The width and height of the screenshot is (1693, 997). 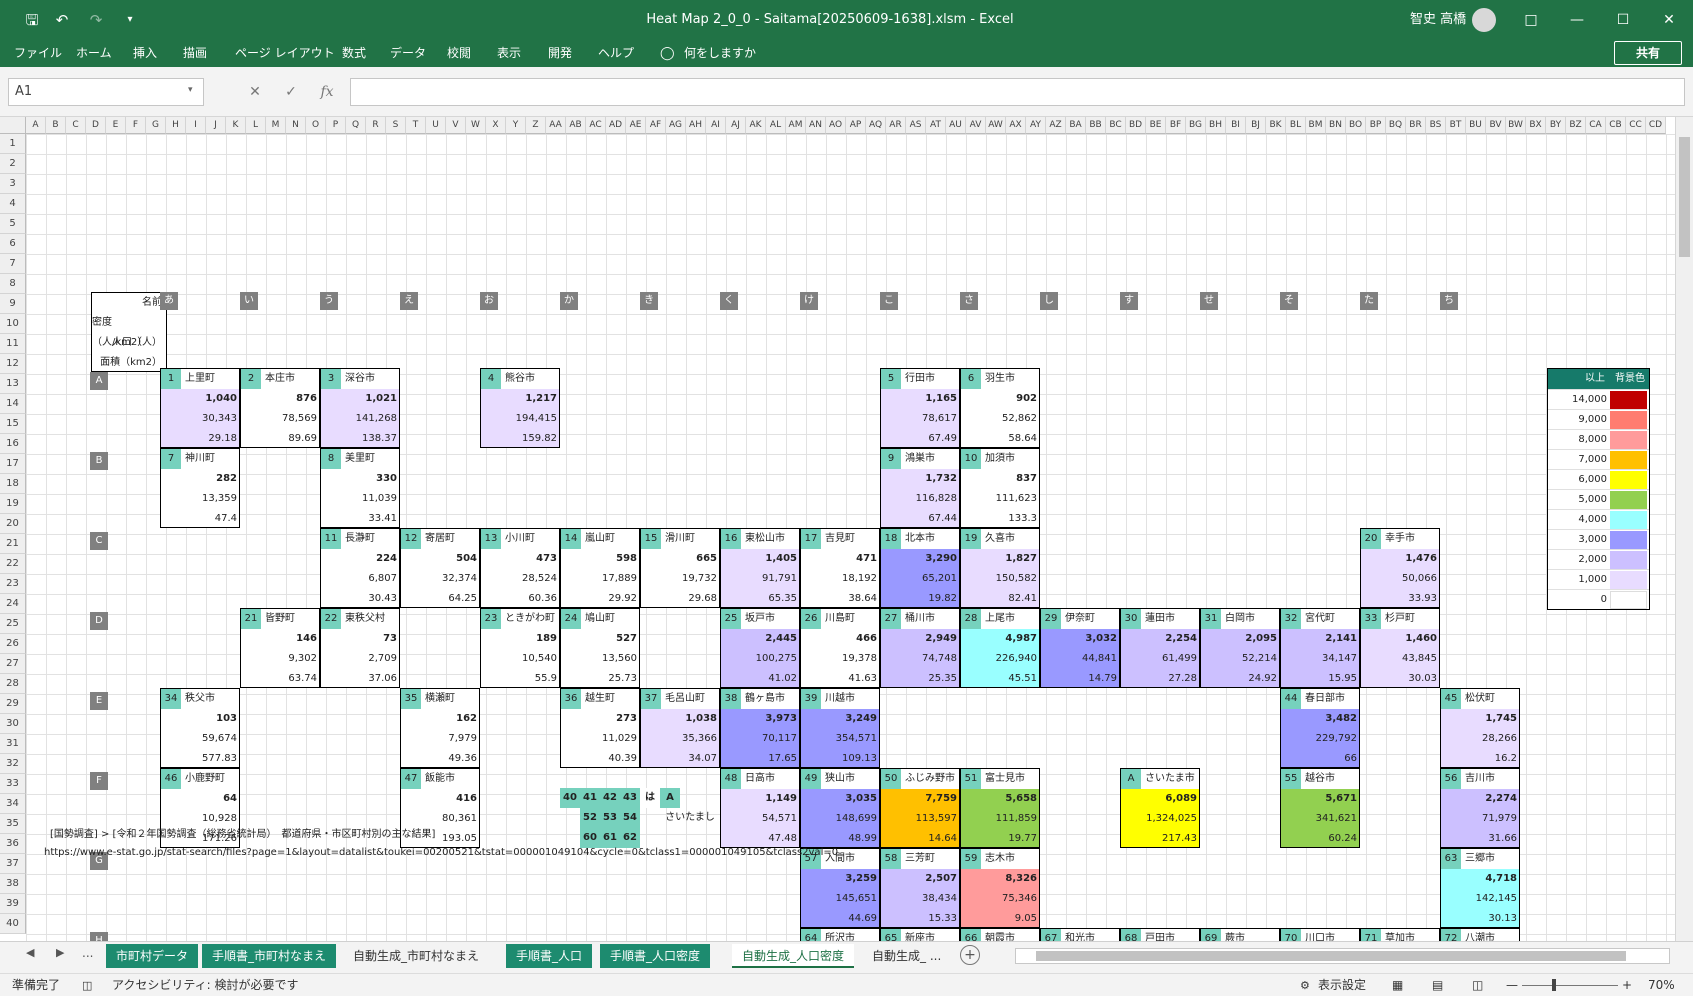 What do you see at coordinates (60, 952) in the screenshot?
I see `next-sheet-icon: ▶` at bounding box center [60, 952].